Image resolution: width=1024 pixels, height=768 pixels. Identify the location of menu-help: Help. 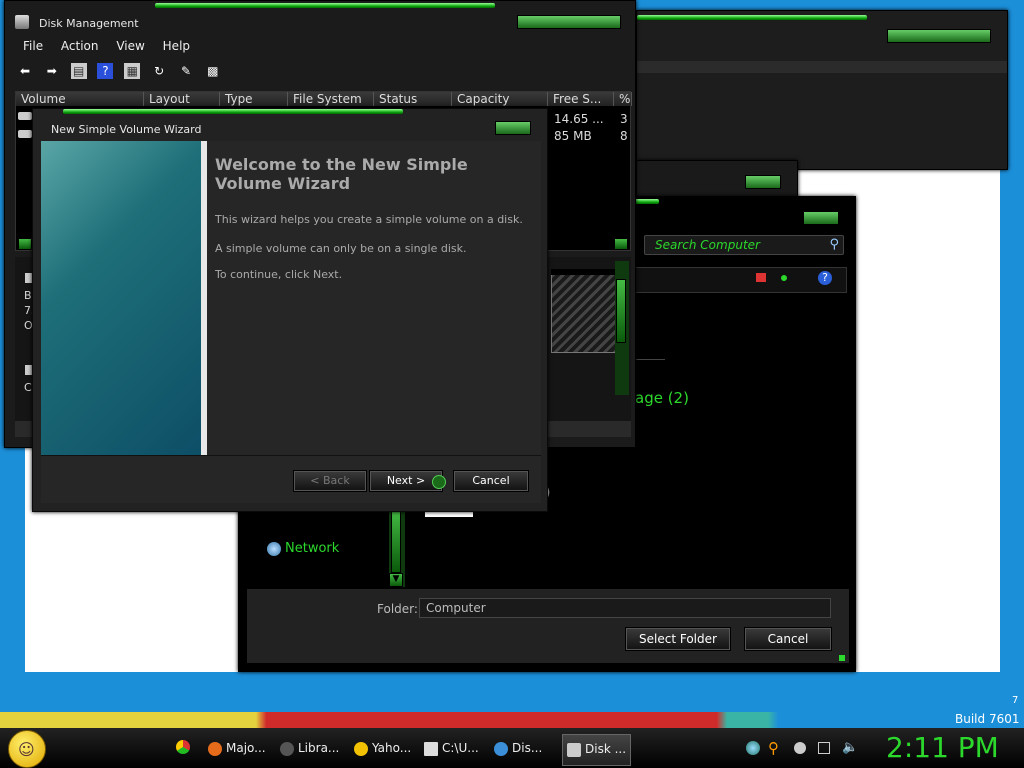
(176, 46).